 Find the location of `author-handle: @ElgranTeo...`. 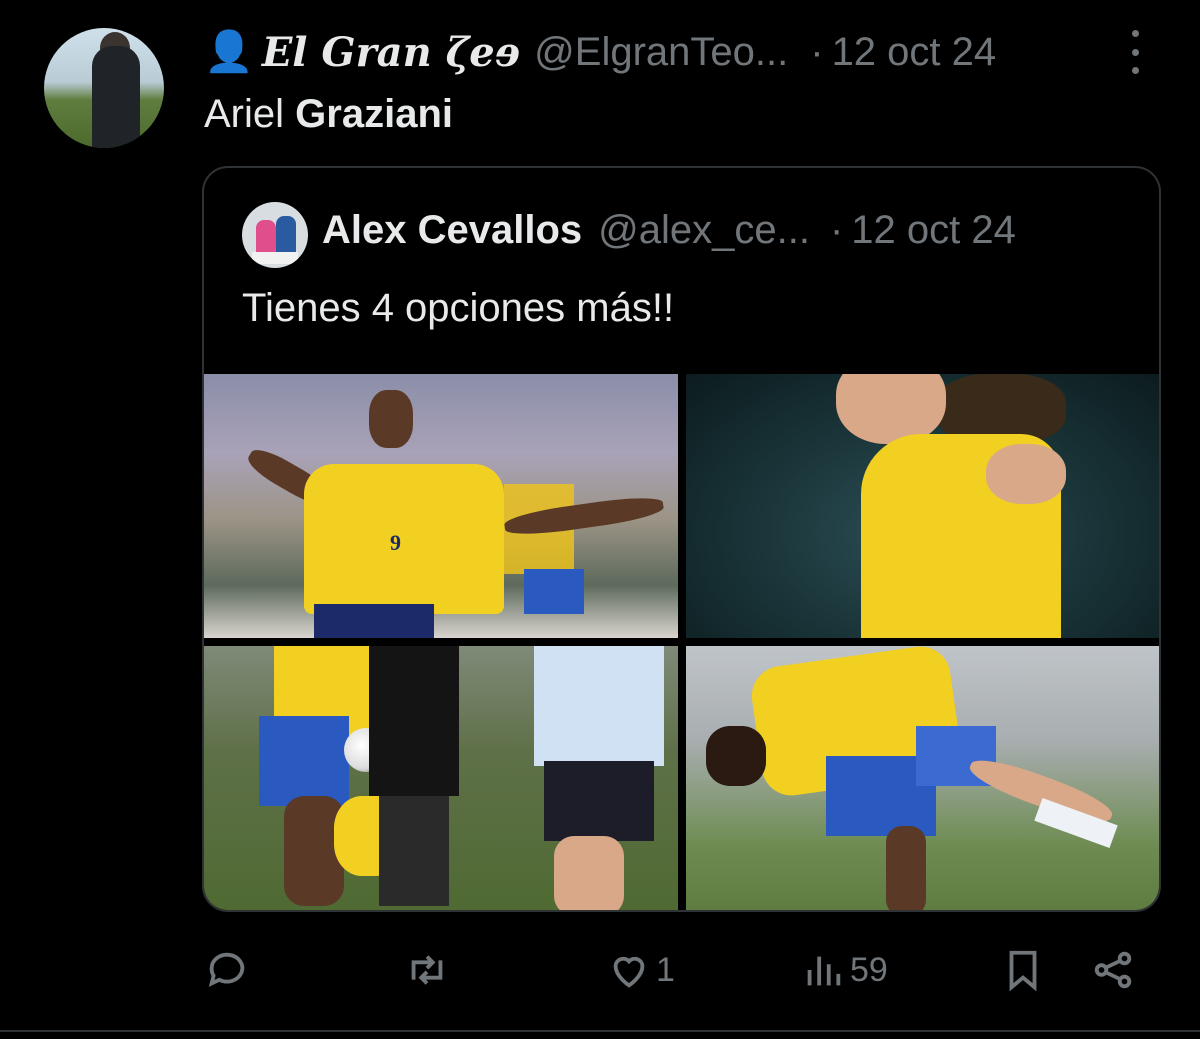

author-handle: @ElgranTeo... is located at coordinates (661, 52).